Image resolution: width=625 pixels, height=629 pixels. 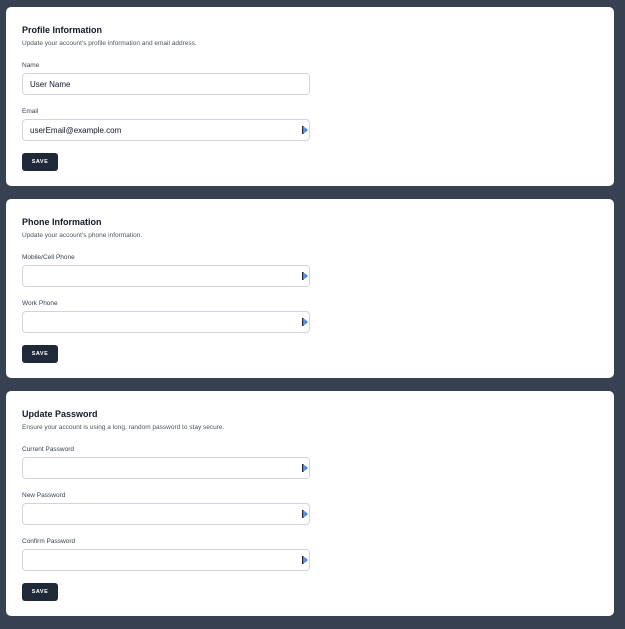 What do you see at coordinates (48, 449) in the screenshot?
I see `current-password-label: Current Password` at bounding box center [48, 449].